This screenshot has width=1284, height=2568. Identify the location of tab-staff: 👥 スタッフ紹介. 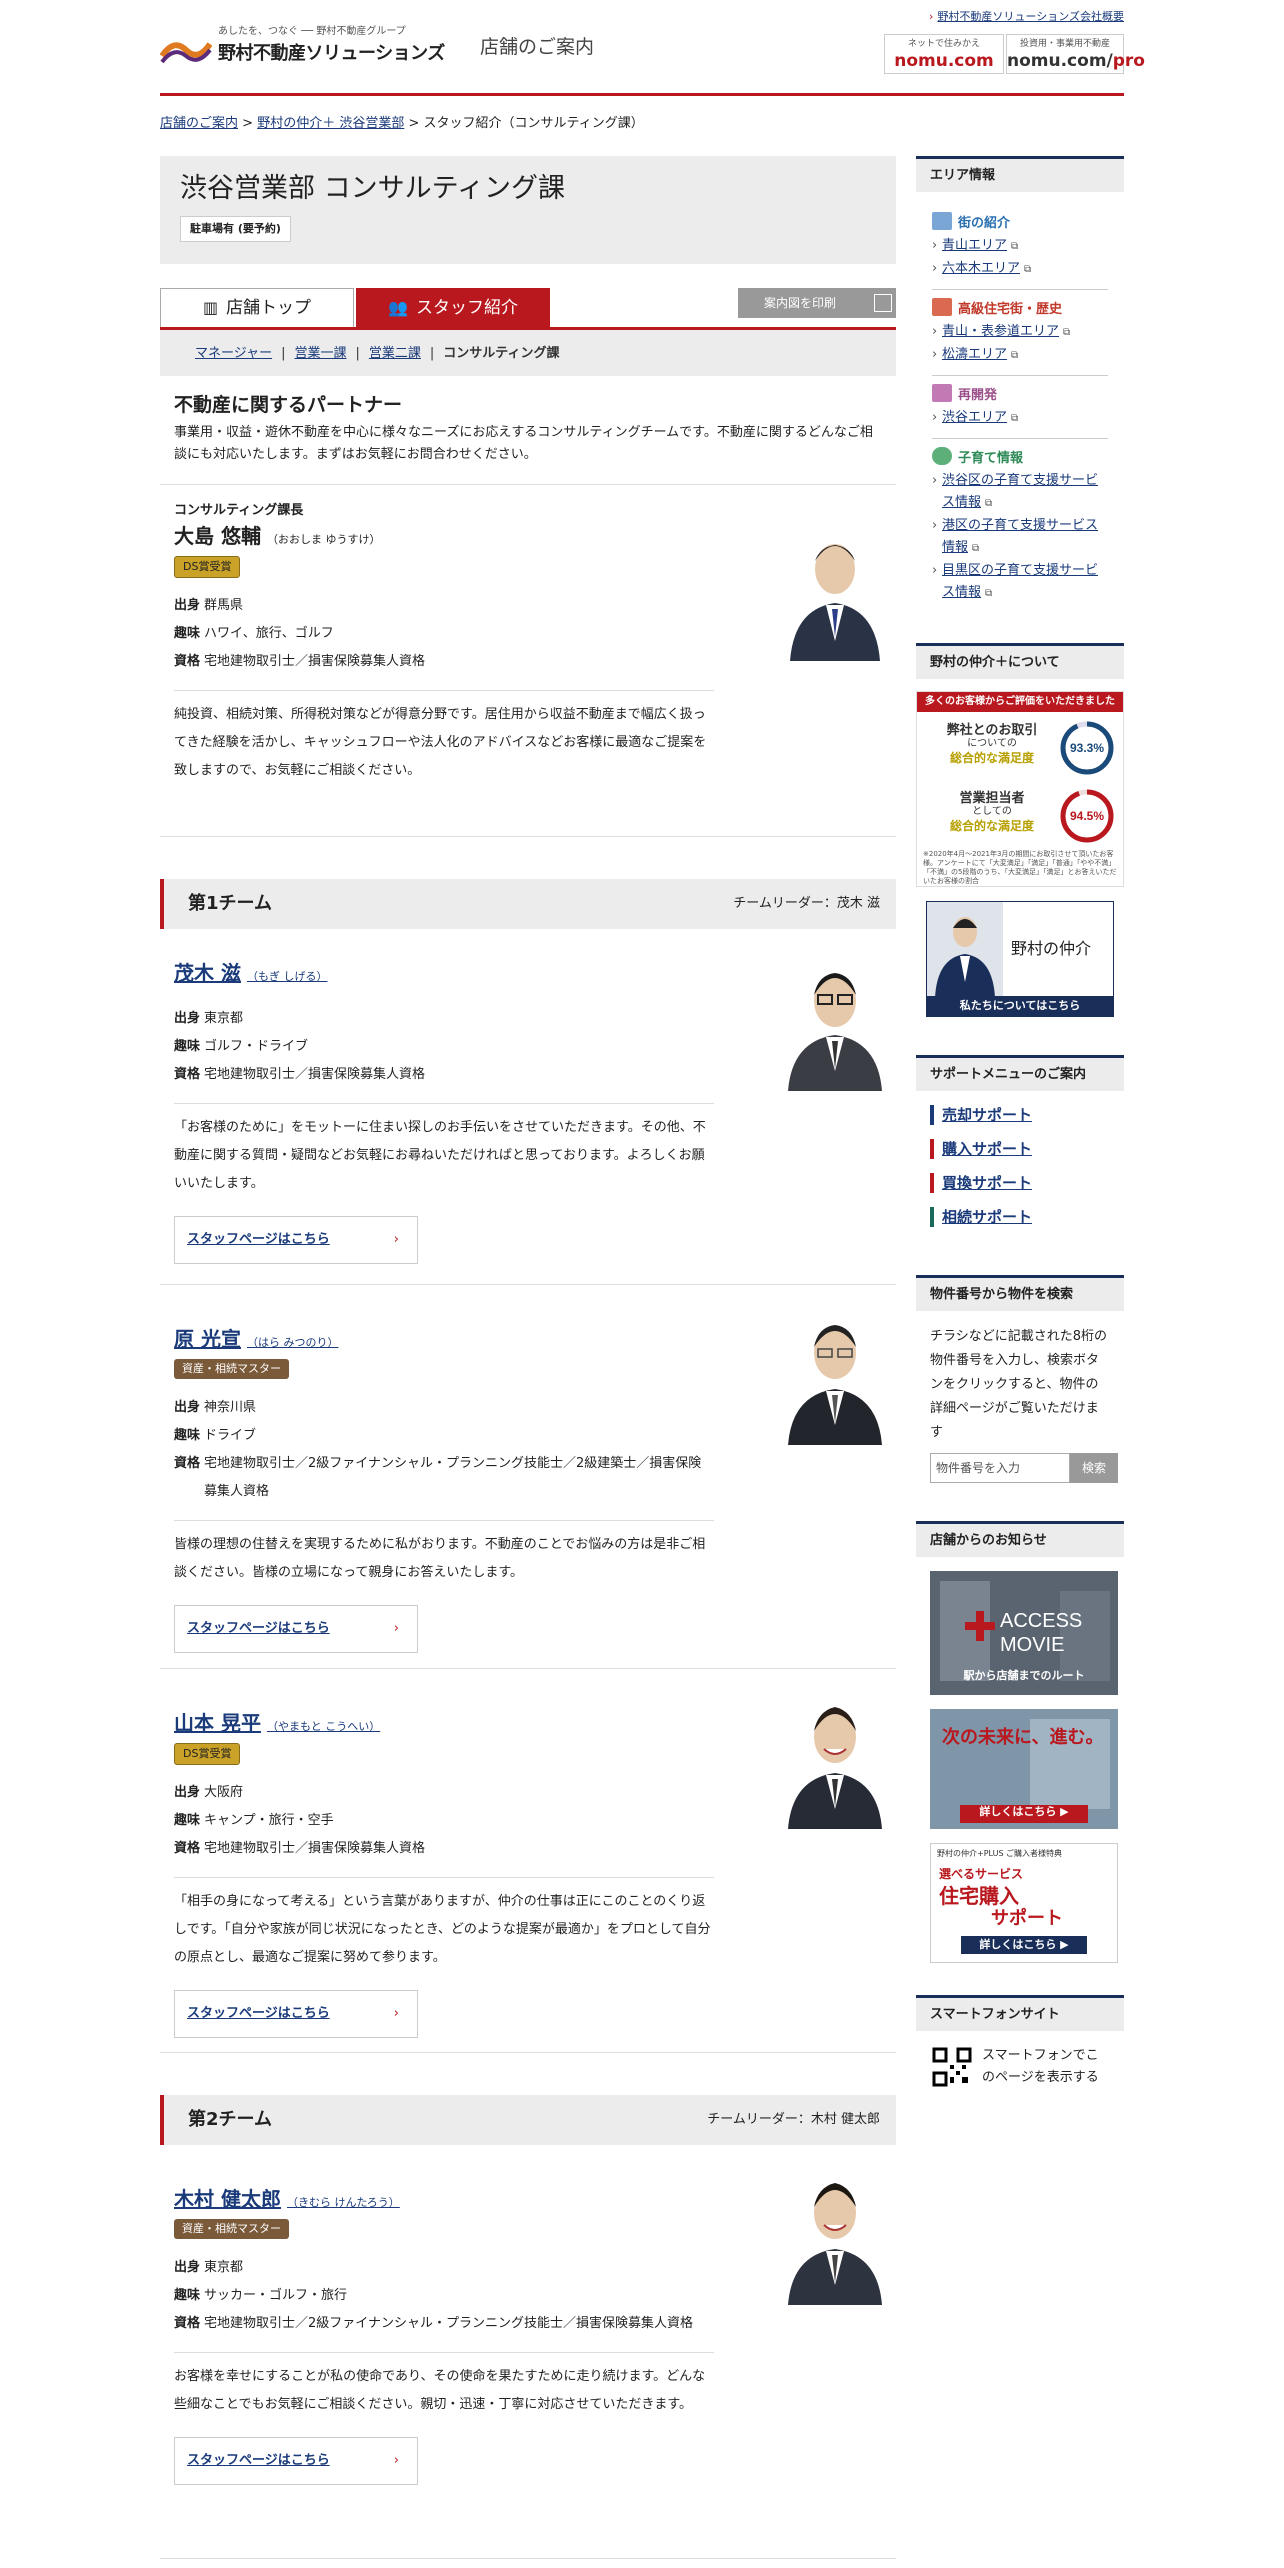
(453, 307).